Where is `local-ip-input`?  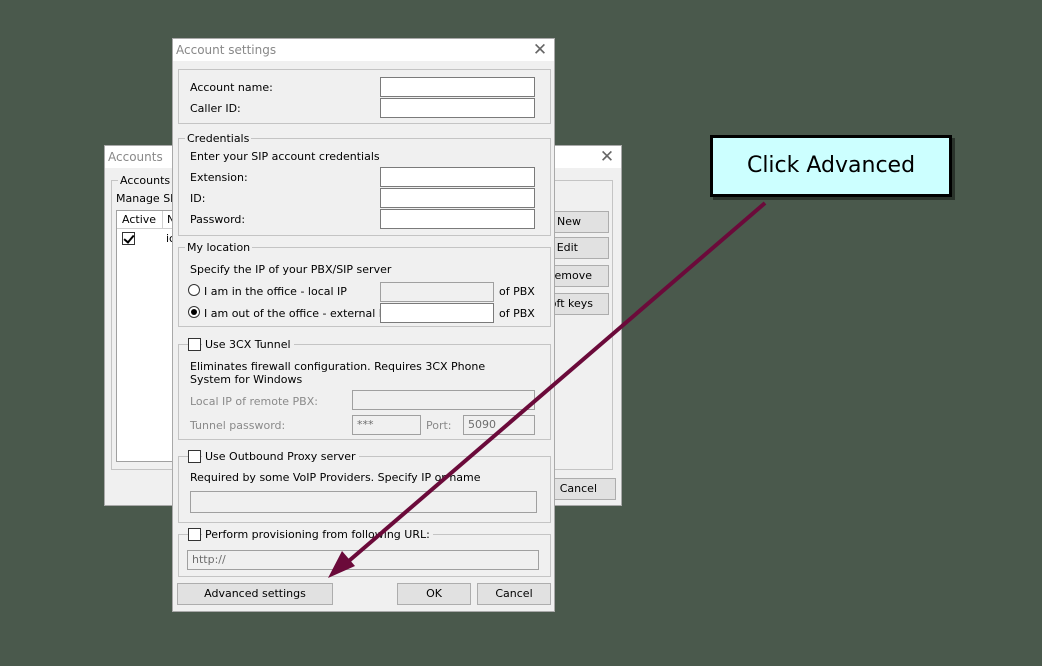
local-ip-input is located at coordinates (437, 292).